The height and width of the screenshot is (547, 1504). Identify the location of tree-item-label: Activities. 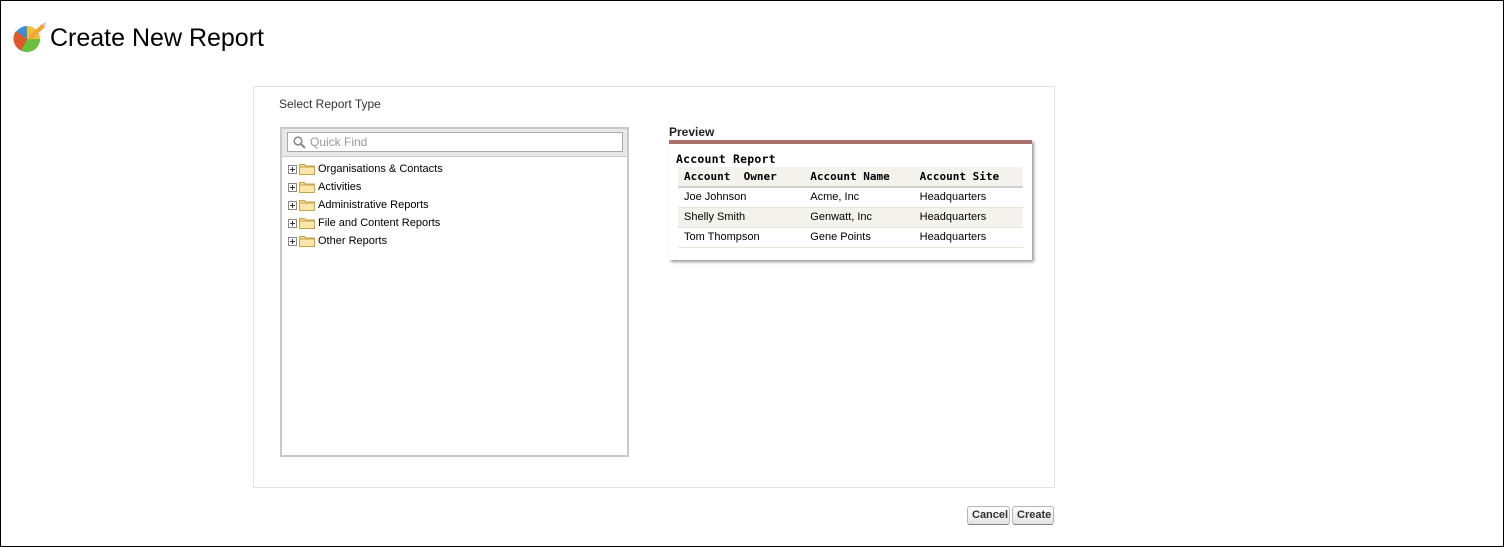
(340, 187).